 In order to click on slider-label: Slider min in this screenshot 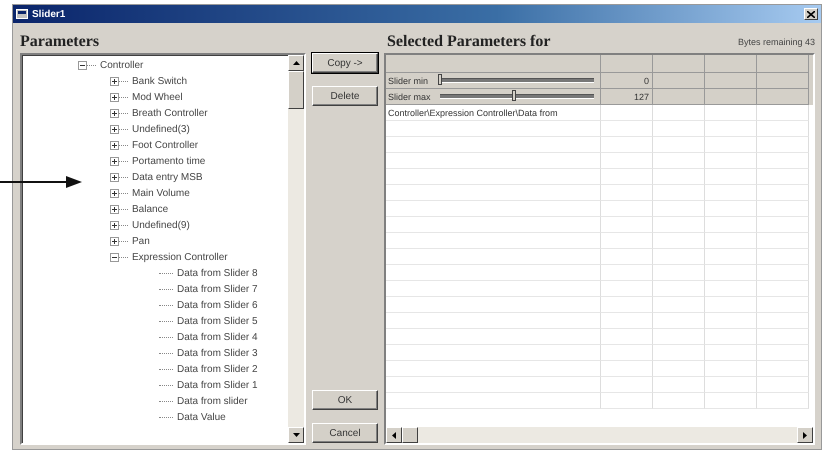, I will do `click(409, 81)`.